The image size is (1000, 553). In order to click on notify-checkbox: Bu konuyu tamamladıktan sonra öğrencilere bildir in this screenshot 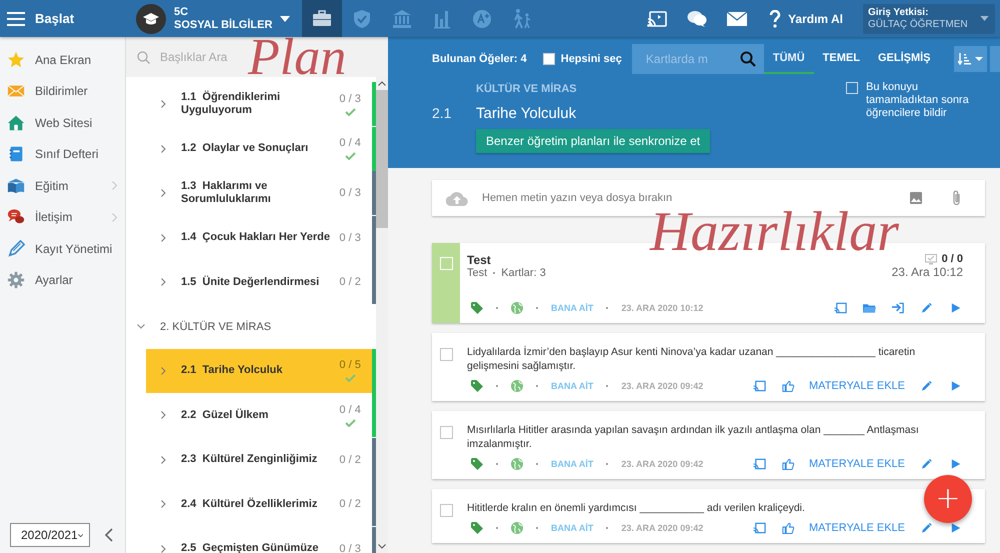, I will do `click(916, 117)`.